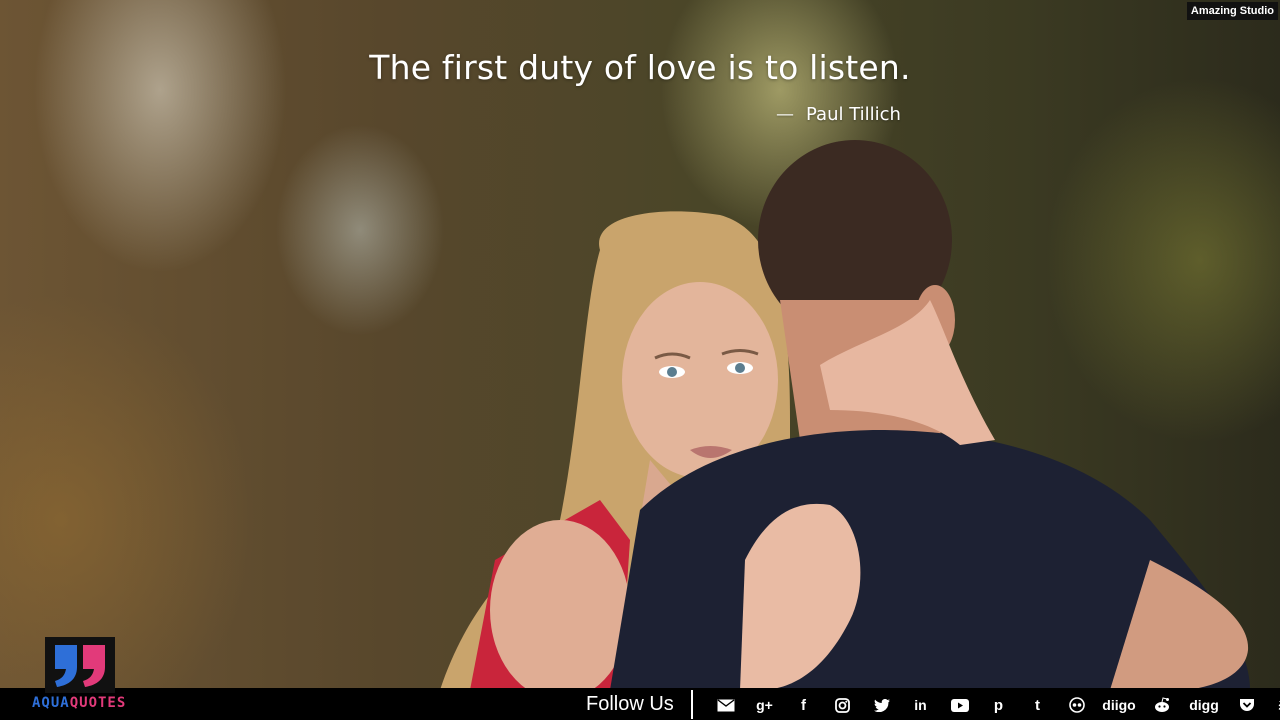  Describe the element at coordinates (725, 705) in the screenshot. I see `email-icon` at that location.